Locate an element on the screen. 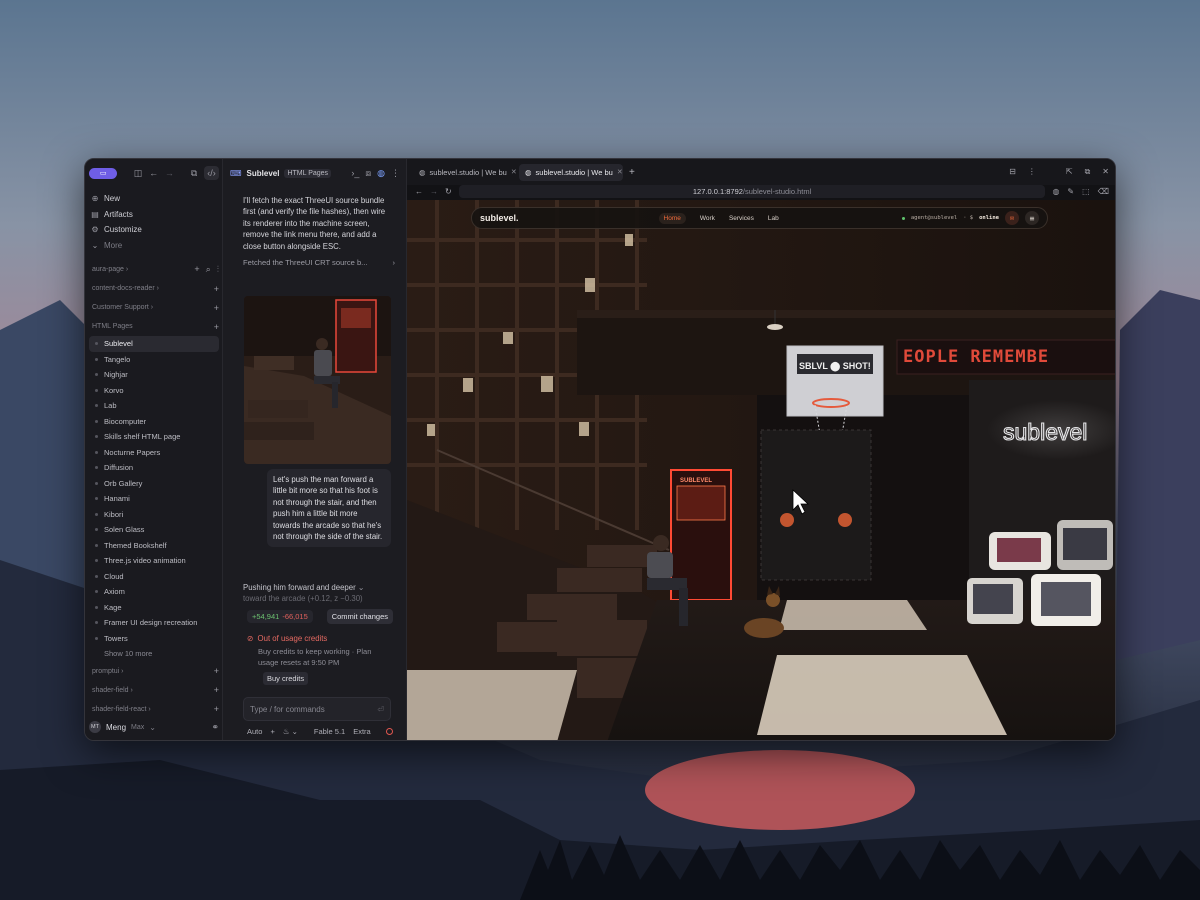 This screenshot has height=900, width=1200. new-window-icon: ⧉ is located at coordinates (194, 173).